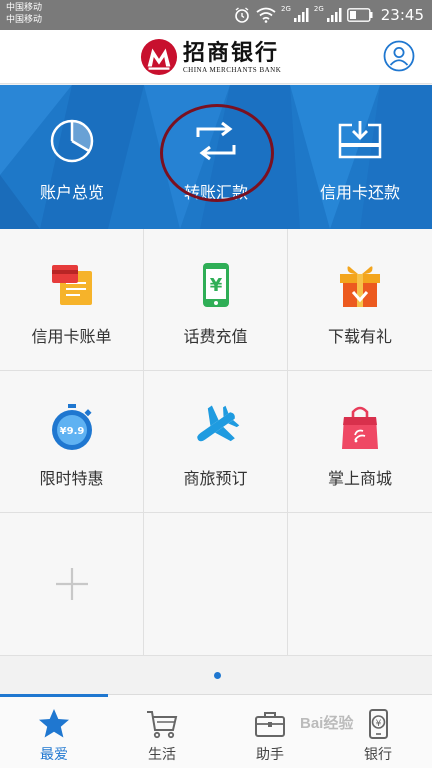 The height and width of the screenshot is (768, 432). I want to click on phone-topup-tile: ¥ 话费充值, so click(216, 300).